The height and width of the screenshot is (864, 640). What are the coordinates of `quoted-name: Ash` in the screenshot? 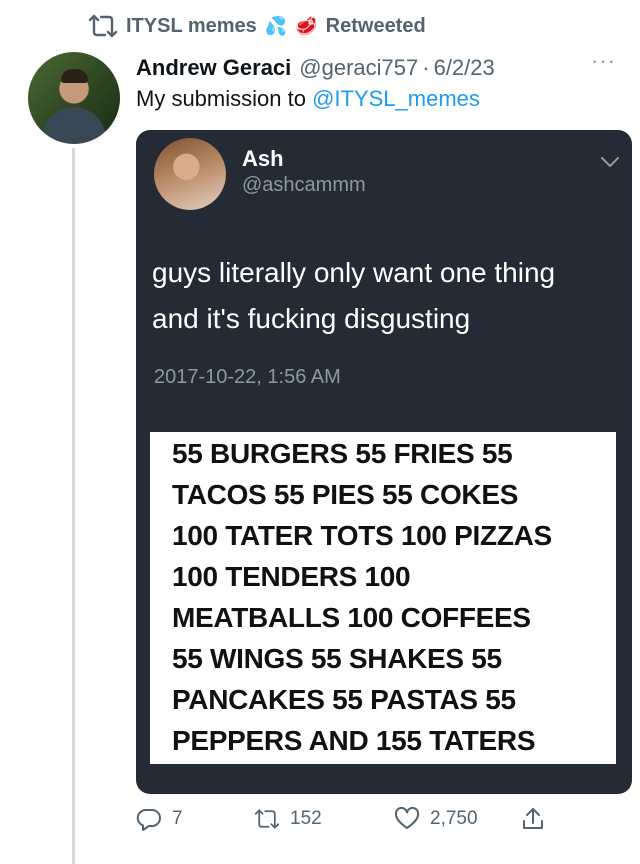 It's located at (263, 158).